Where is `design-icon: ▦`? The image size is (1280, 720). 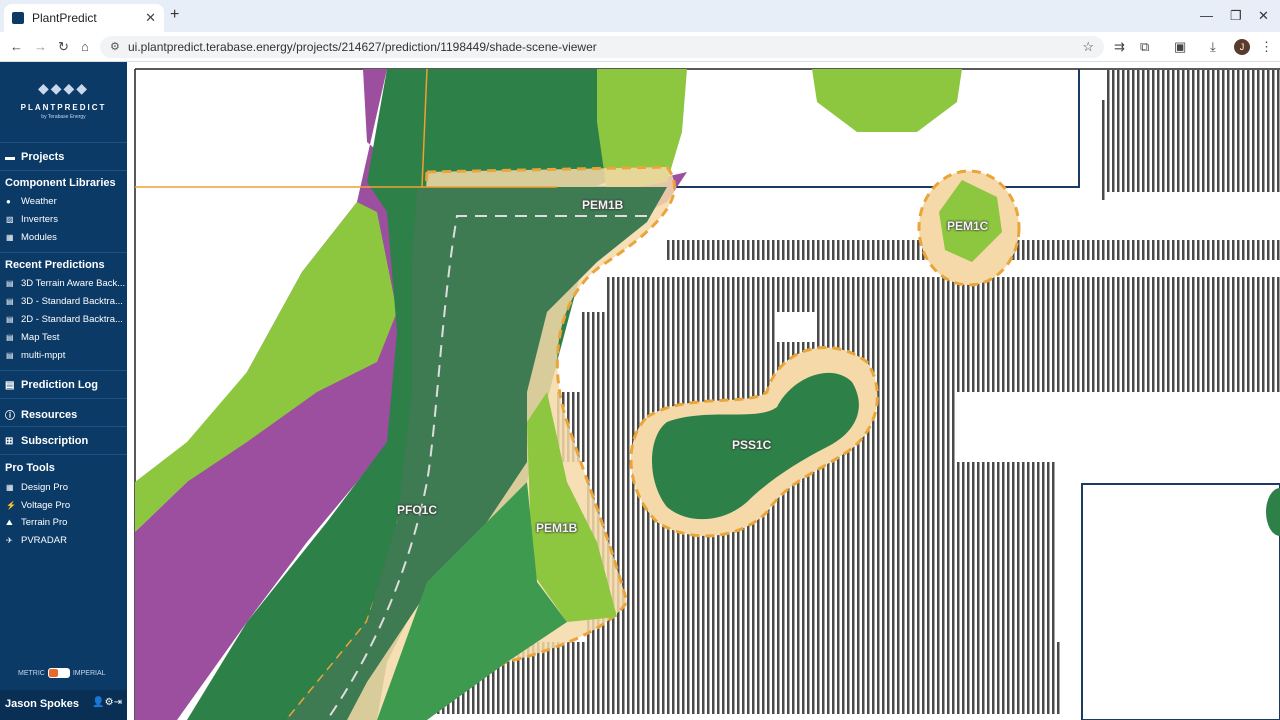 design-icon: ▦ is located at coordinates (10, 487).